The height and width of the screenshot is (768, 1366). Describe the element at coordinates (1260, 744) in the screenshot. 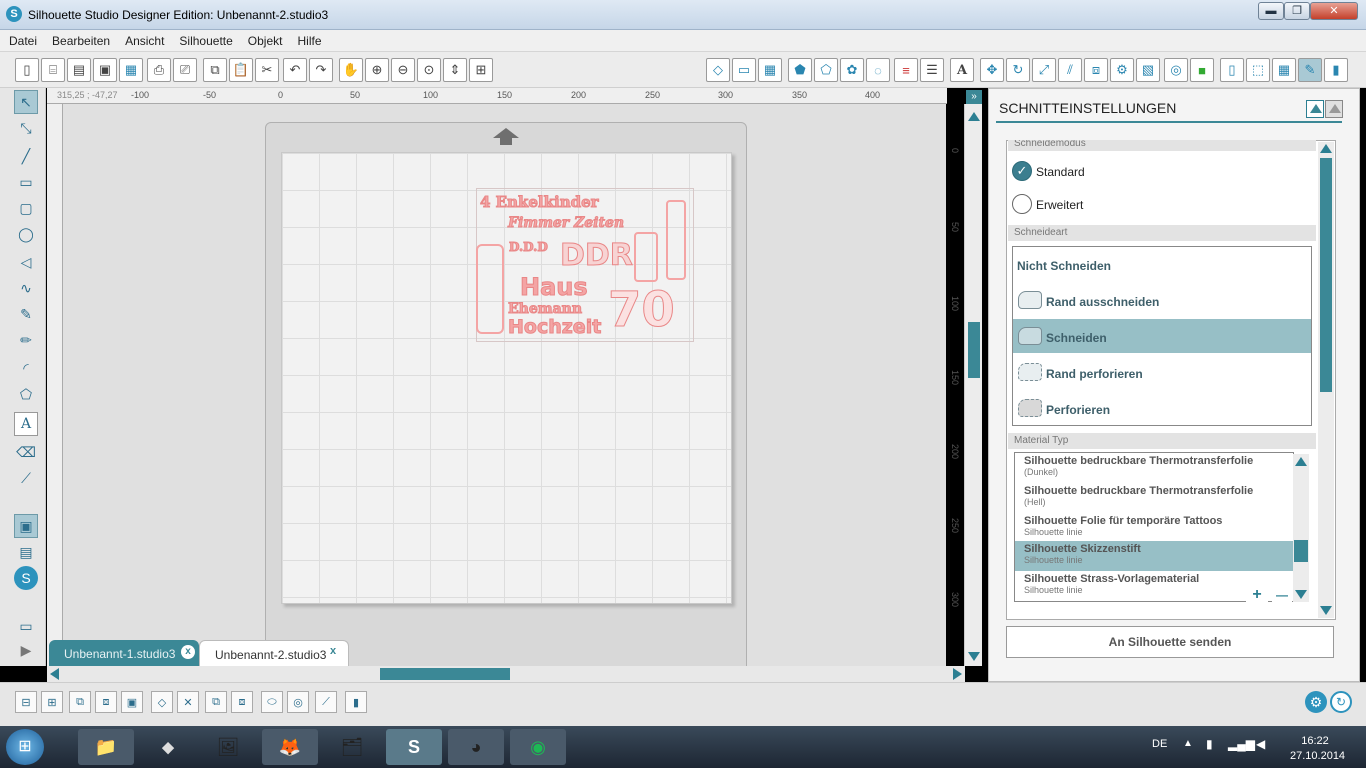

I see `volume-icon: ◀` at that location.